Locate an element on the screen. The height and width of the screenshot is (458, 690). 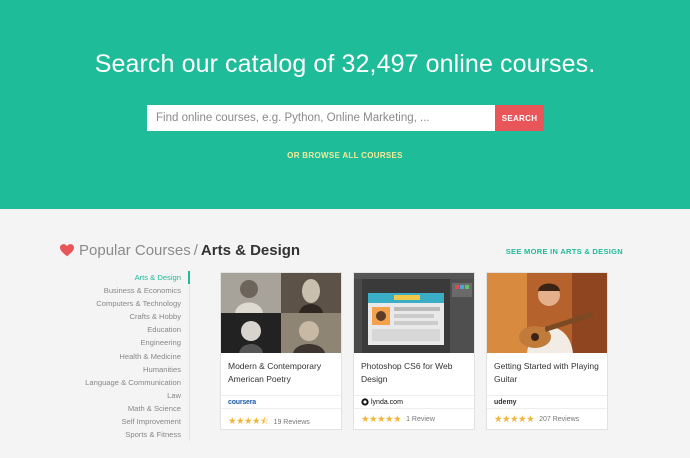
category-computers-technology: Computers & Technology is located at coordinates (124, 303).